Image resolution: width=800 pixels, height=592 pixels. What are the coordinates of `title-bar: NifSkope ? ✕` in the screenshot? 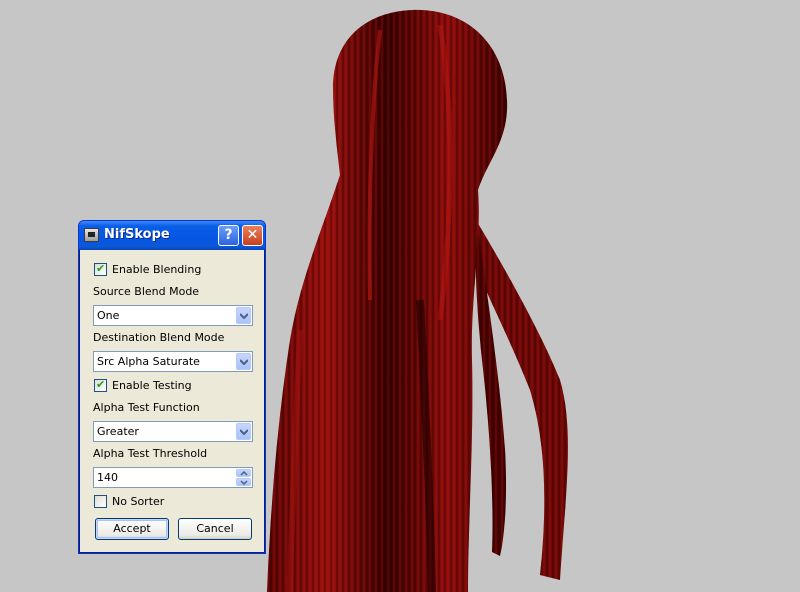 It's located at (172, 235).